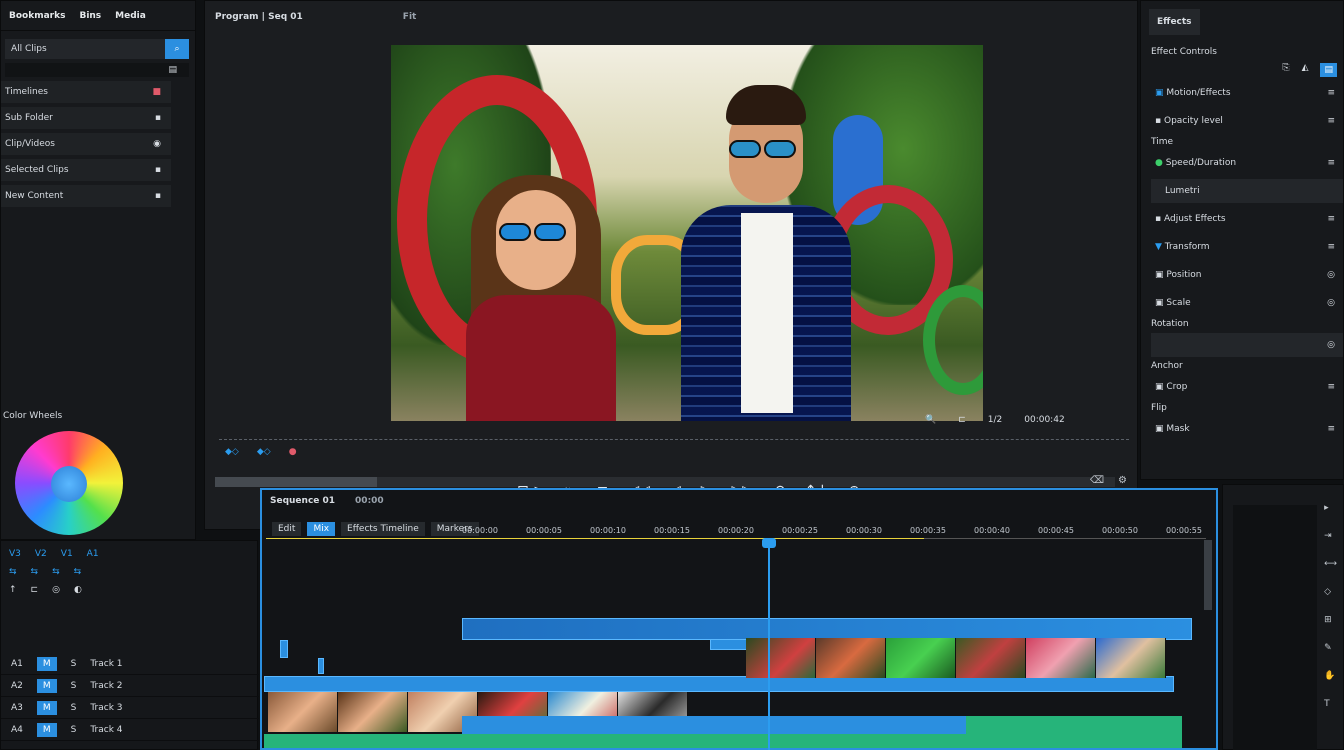  What do you see at coordinates (1330, 620) in the screenshot?
I see `slip-tool-icon: ⊞` at bounding box center [1330, 620].